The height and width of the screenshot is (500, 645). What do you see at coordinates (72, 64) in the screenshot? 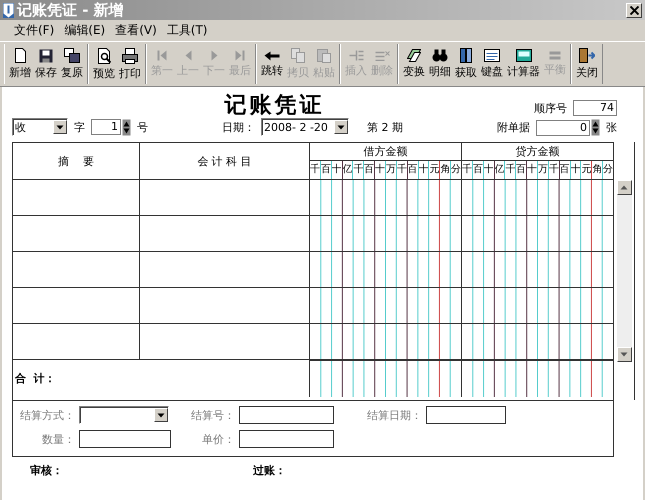
I see `toolbar-button: 复原` at bounding box center [72, 64].